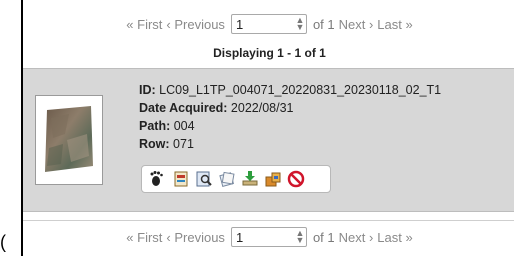 The width and height of the screenshot is (514, 256). I want to click on footprint-icon, so click(158, 179).